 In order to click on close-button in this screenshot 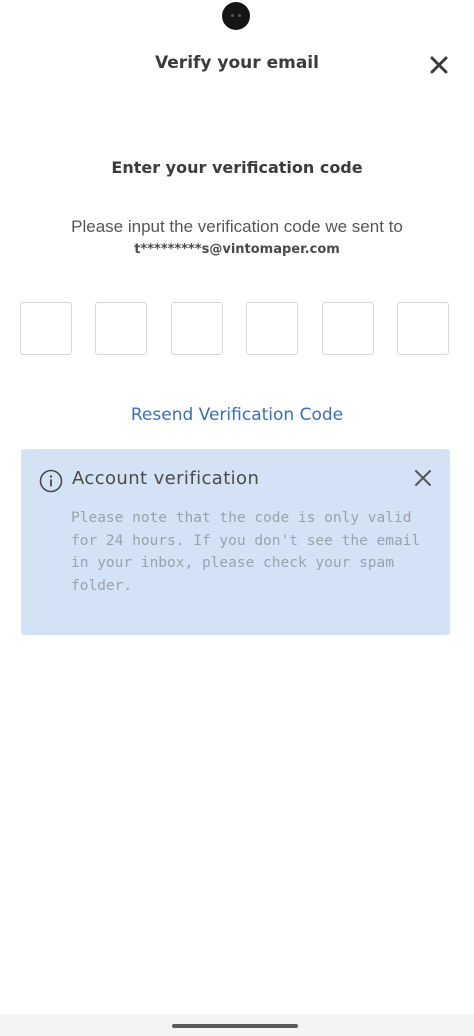, I will do `click(439, 65)`.